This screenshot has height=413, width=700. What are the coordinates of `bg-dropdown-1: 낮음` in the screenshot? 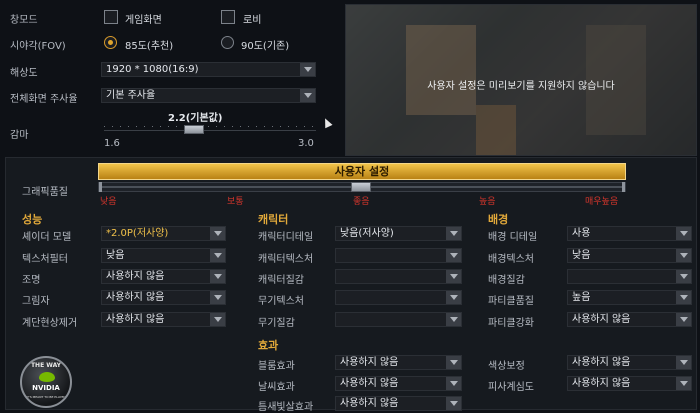 It's located at (629, 255).